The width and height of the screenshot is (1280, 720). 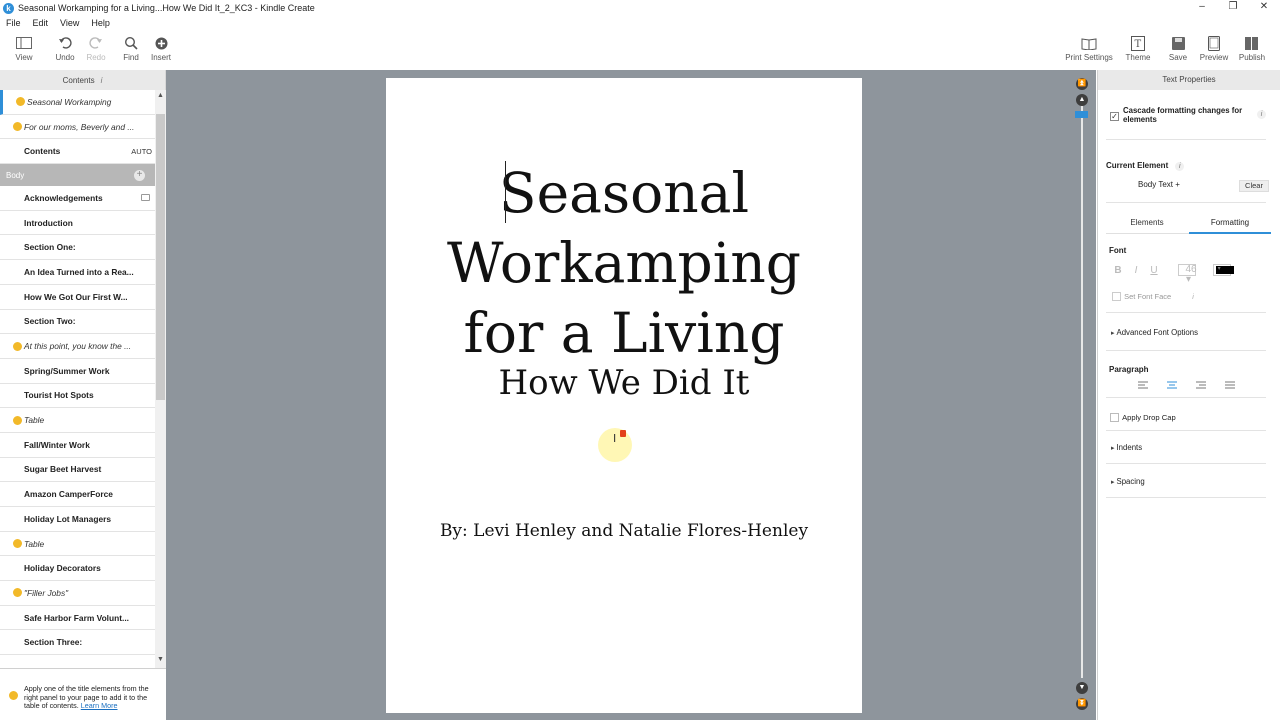 What do you see at coordinates (1082, 100) in the screenshot?
I see `previous-page-icon: ▲` at bounding box center [1082, 100].